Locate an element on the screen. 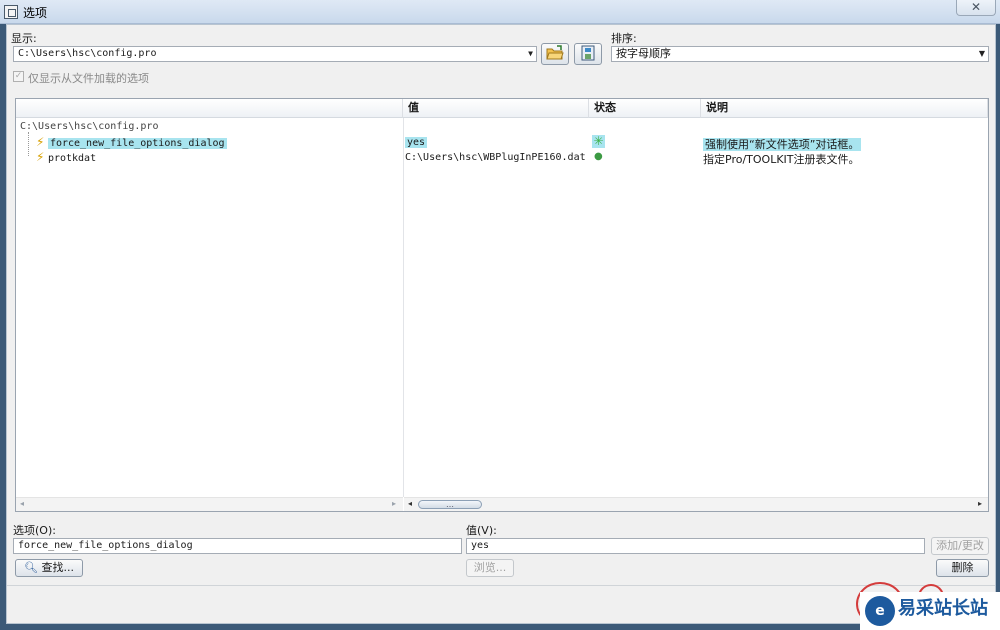  option-description: 指定Pro/TOOLKIT注册表文件。 is located at coordinates (781, 159).